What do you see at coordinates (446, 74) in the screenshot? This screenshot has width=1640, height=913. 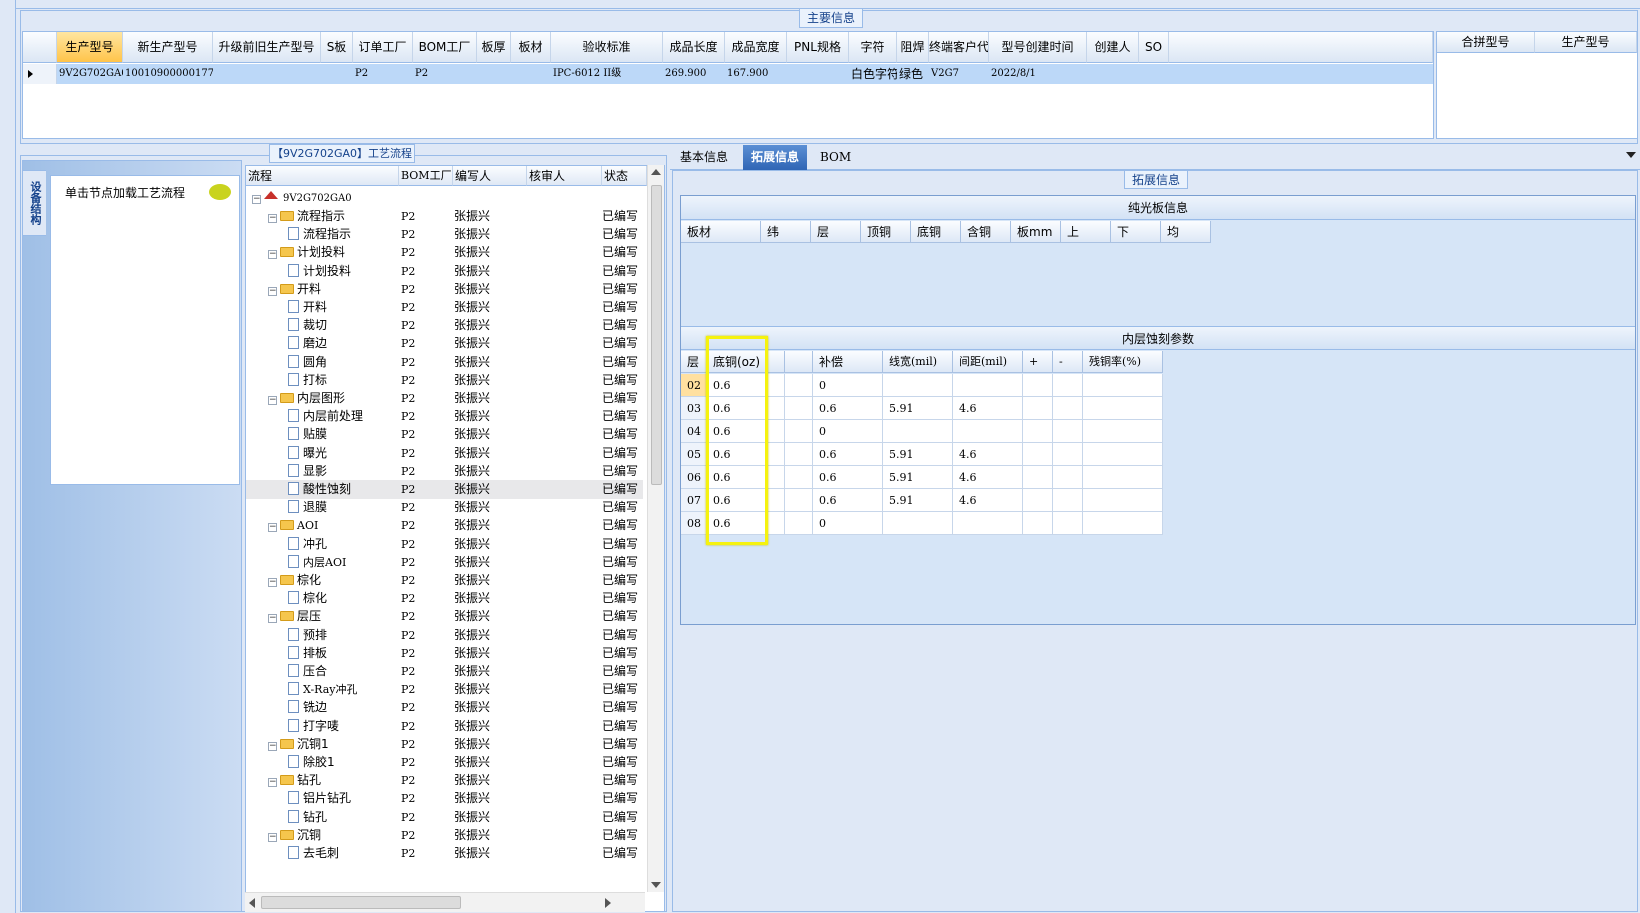 I see `cell-5: P2` at bounding box center [446, 74].